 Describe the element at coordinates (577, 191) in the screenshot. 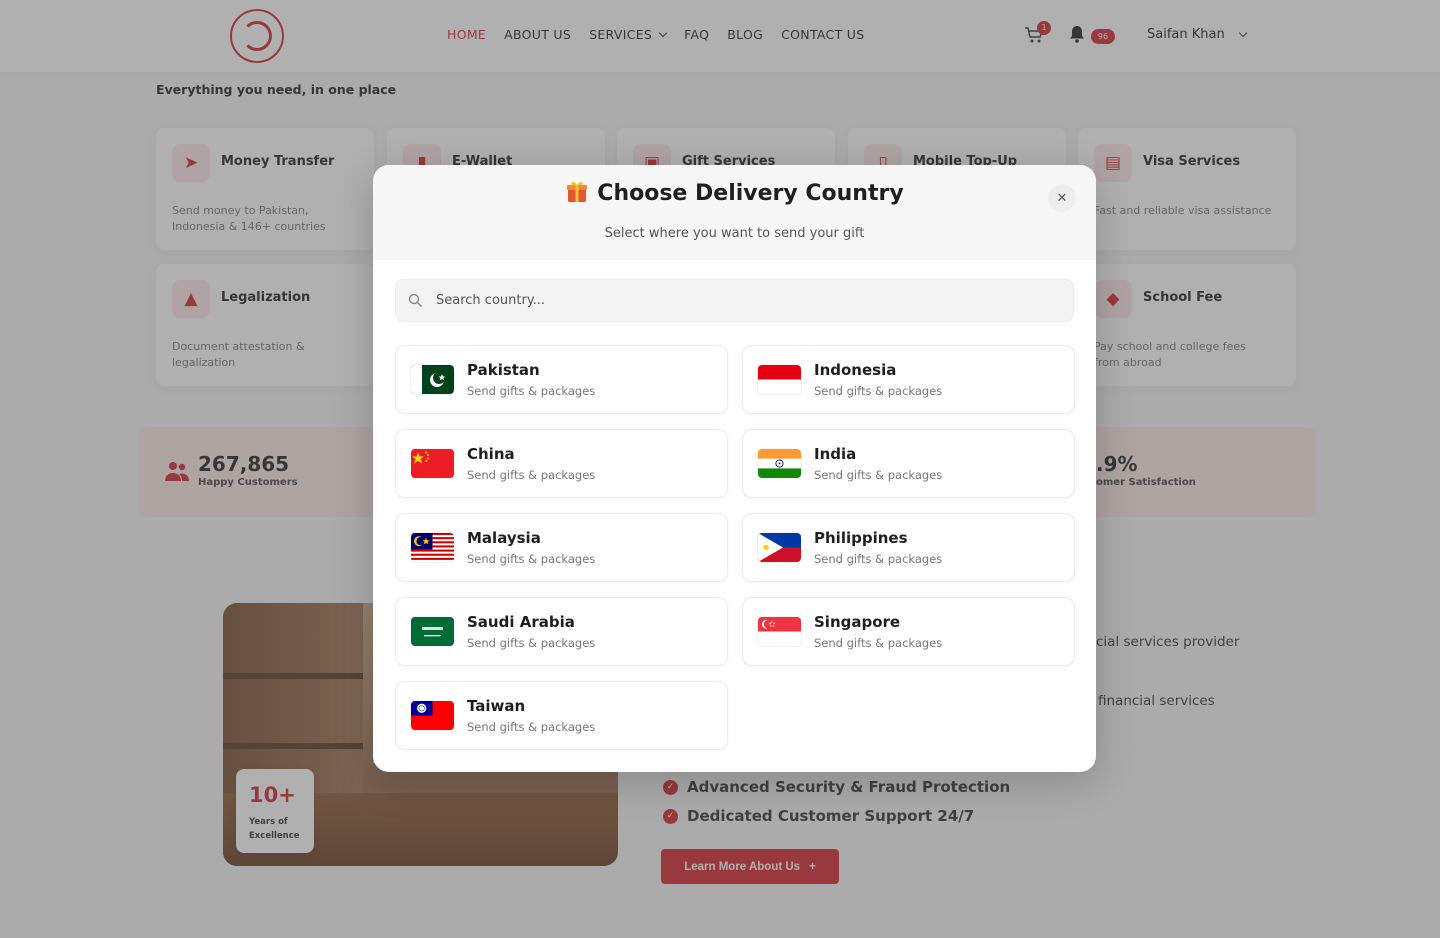

I see `gift-icon` at that location.